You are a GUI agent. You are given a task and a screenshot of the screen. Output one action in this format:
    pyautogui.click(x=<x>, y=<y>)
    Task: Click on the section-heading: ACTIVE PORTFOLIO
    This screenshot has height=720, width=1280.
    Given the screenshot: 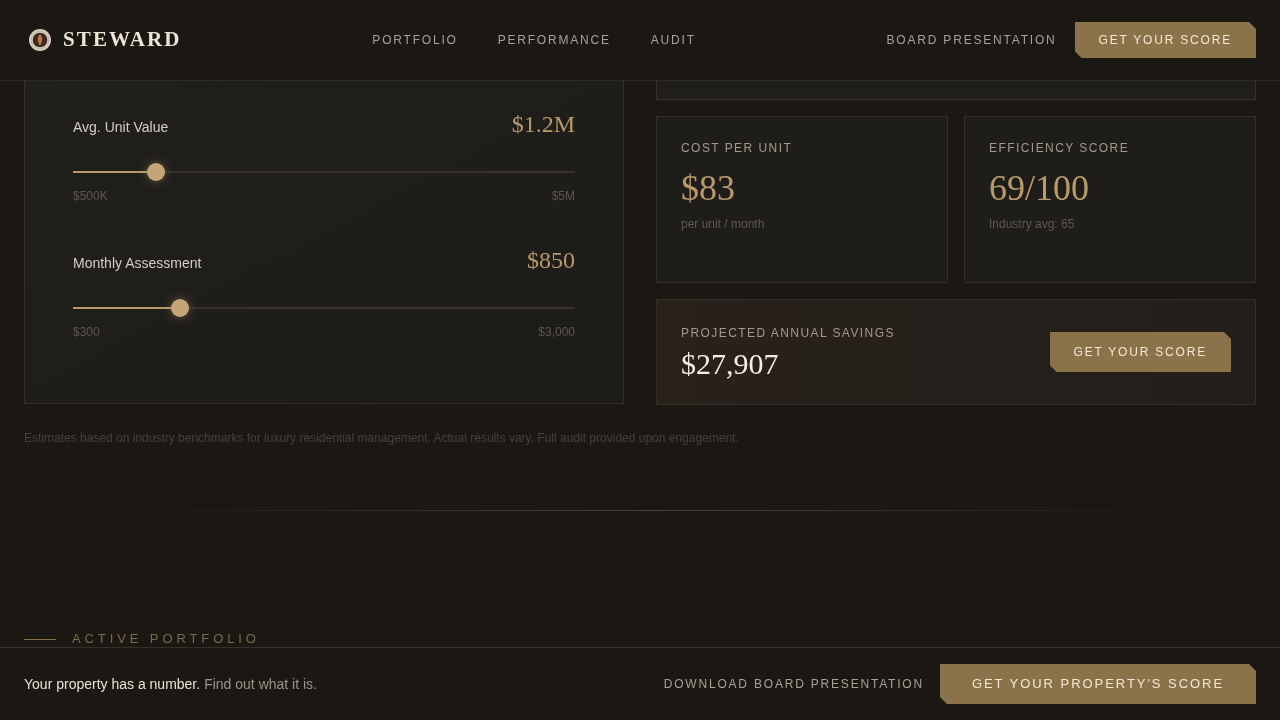 What is the action you would take?
    pyautogui.click(x=166, y=639)
    